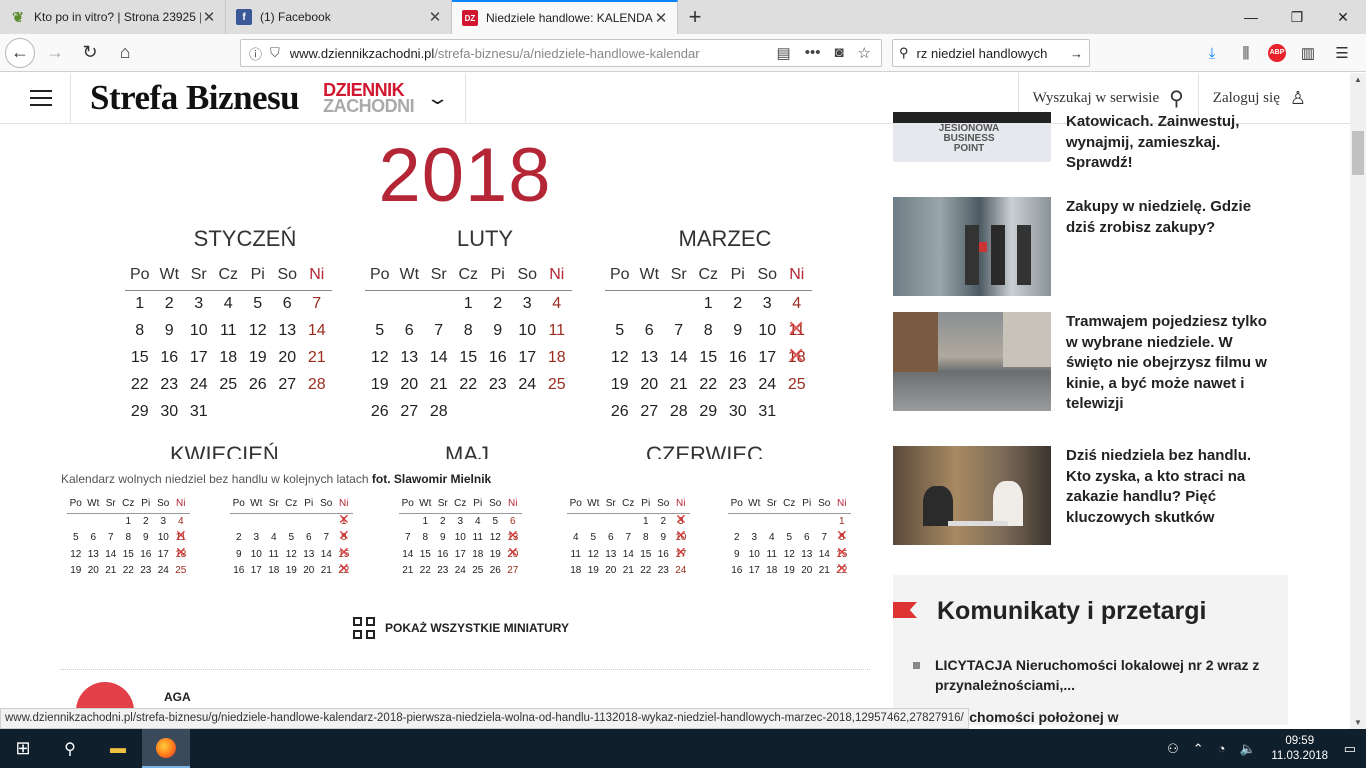  What do you see at coordinates (339, 17) in the screenshot?
I see `tab-facebook: f (1) Facebook ✕` at bounding box center [339, 17].